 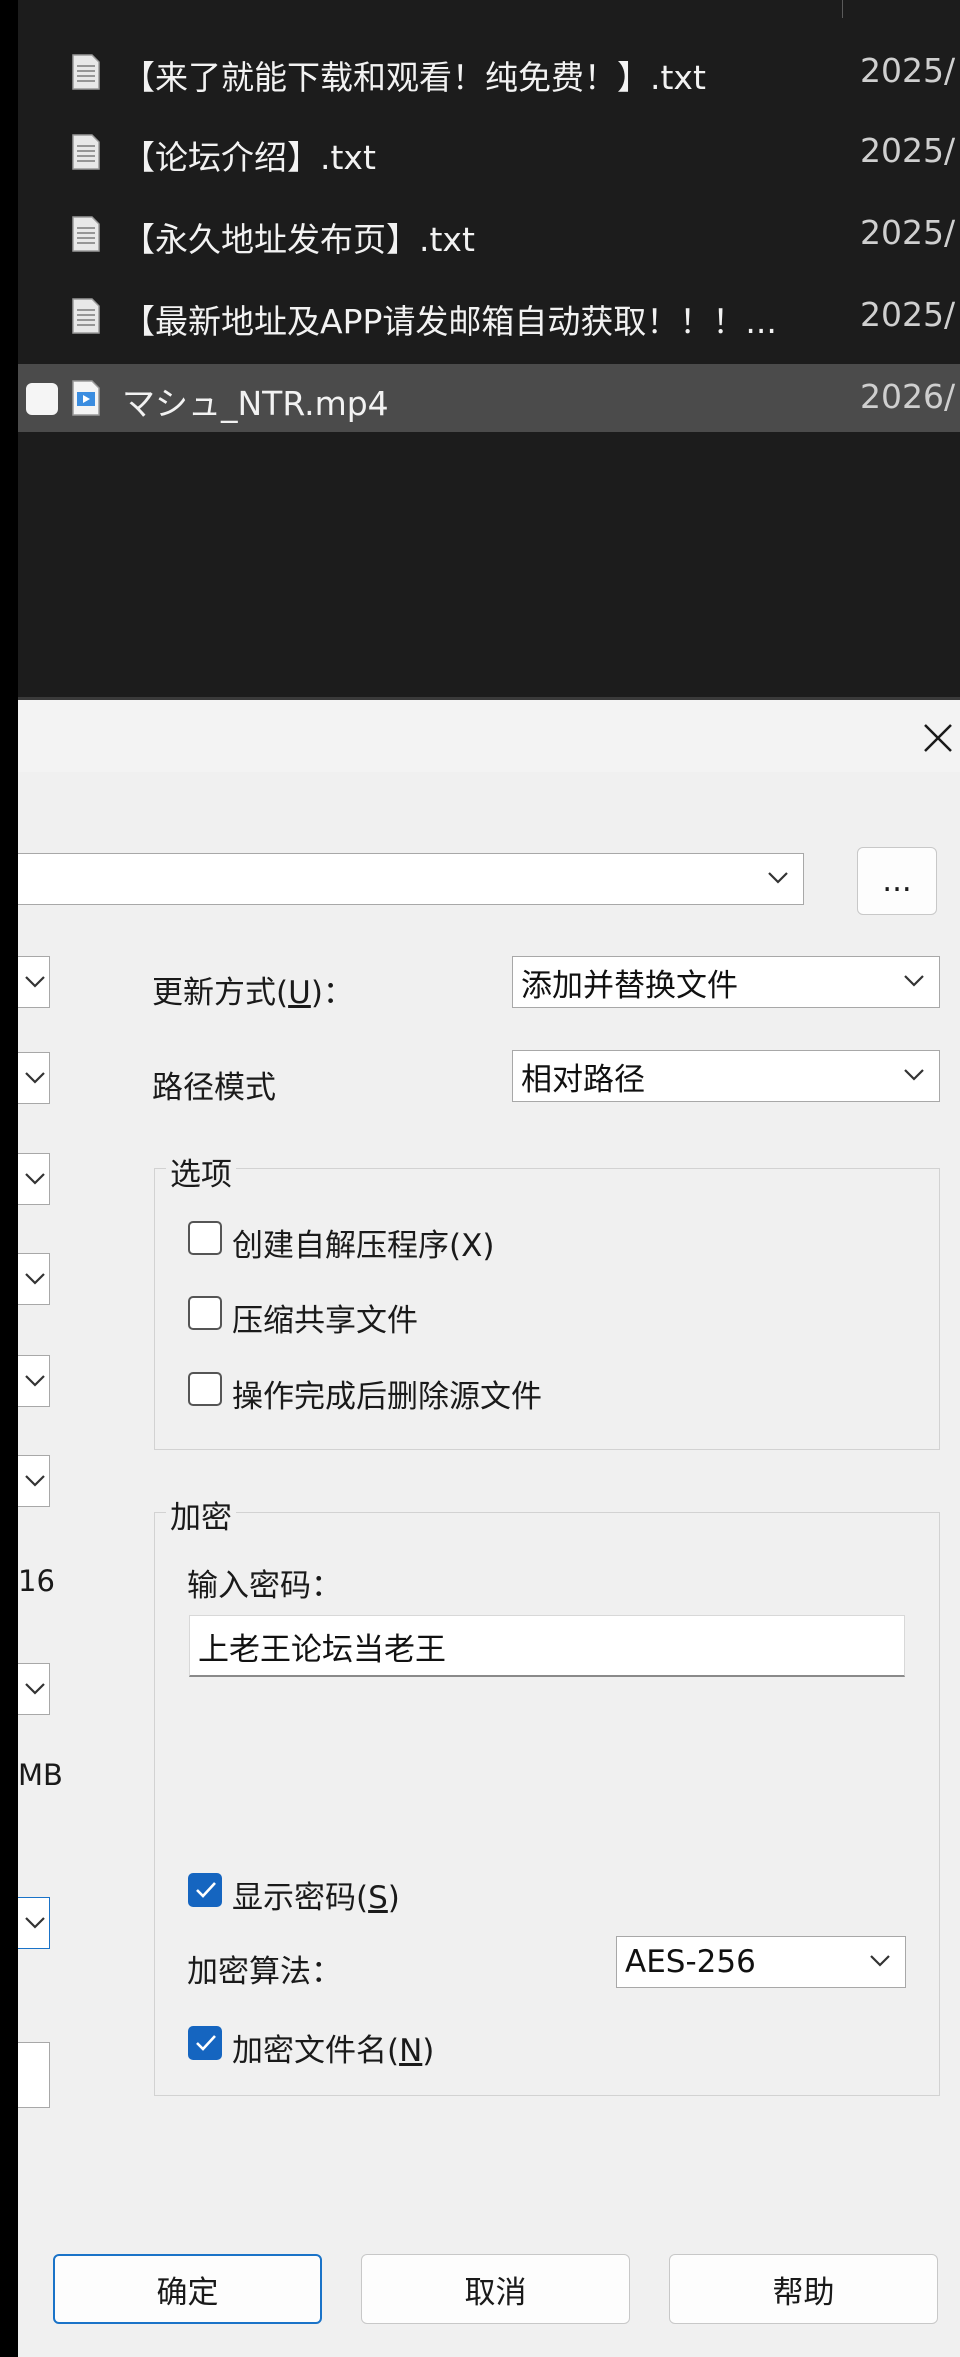 What do you see at coordinates (316, 1894) in the screenshot?
I see `show-password-label: 显示密码(S)` at bounding box center [316, 1894].